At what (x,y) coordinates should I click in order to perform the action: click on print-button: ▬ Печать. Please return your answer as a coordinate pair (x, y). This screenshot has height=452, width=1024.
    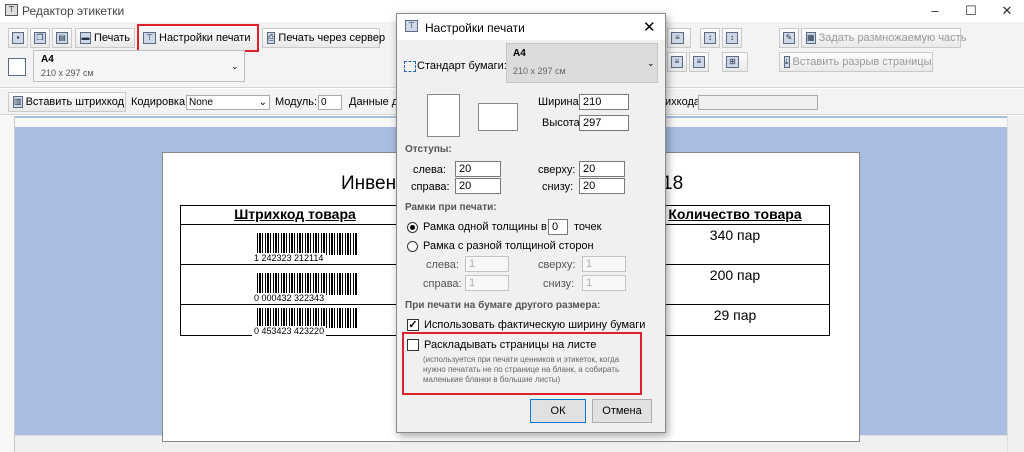
    Looking at the image, I should click on (105, 38).